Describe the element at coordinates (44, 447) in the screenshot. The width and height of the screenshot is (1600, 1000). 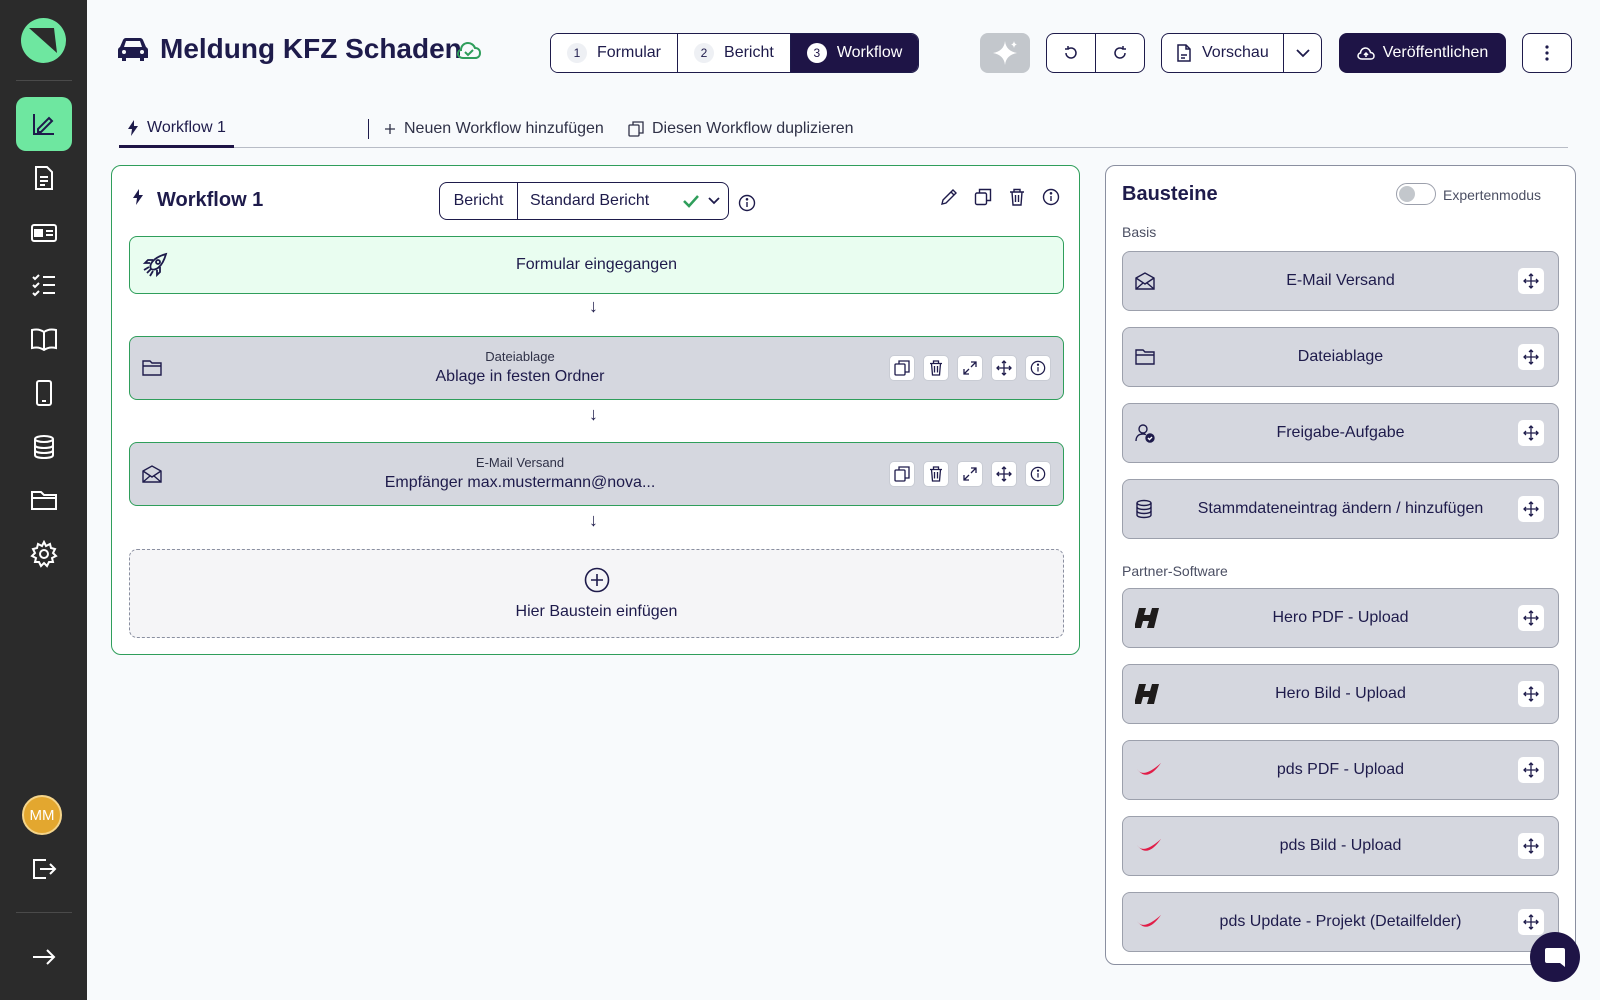
I see `sidebar-item-database` at that location.